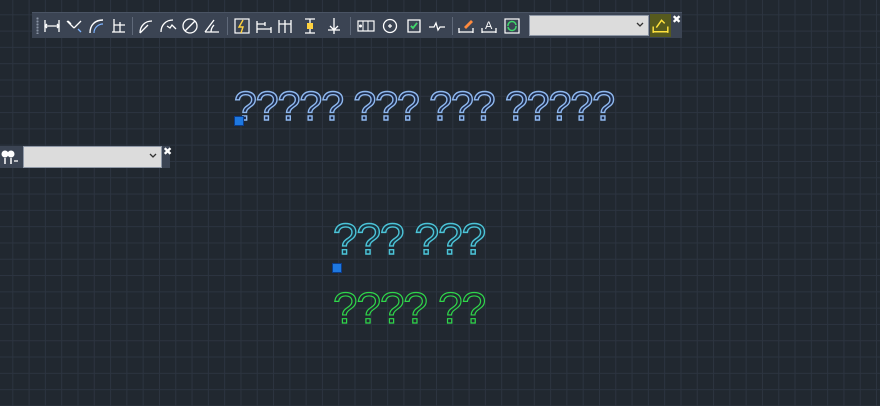 This screenshot has width=880, height=406. Describe the element at coordinates (52, 26) in the screenshot. I see `linear-dimension-icon` at that location.